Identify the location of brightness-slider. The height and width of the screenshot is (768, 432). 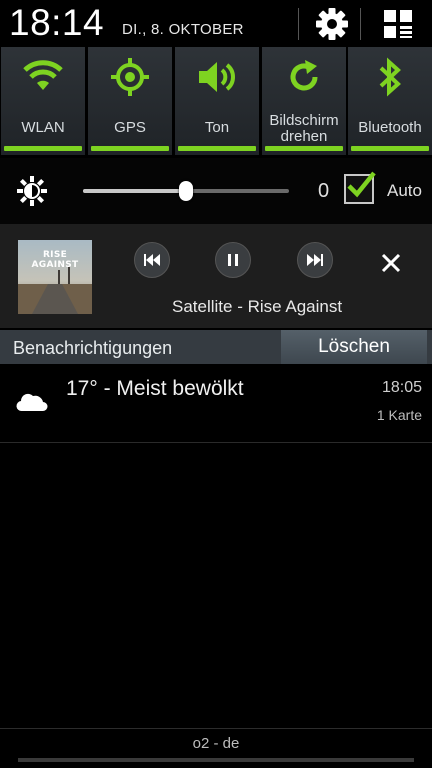
(186, 191).